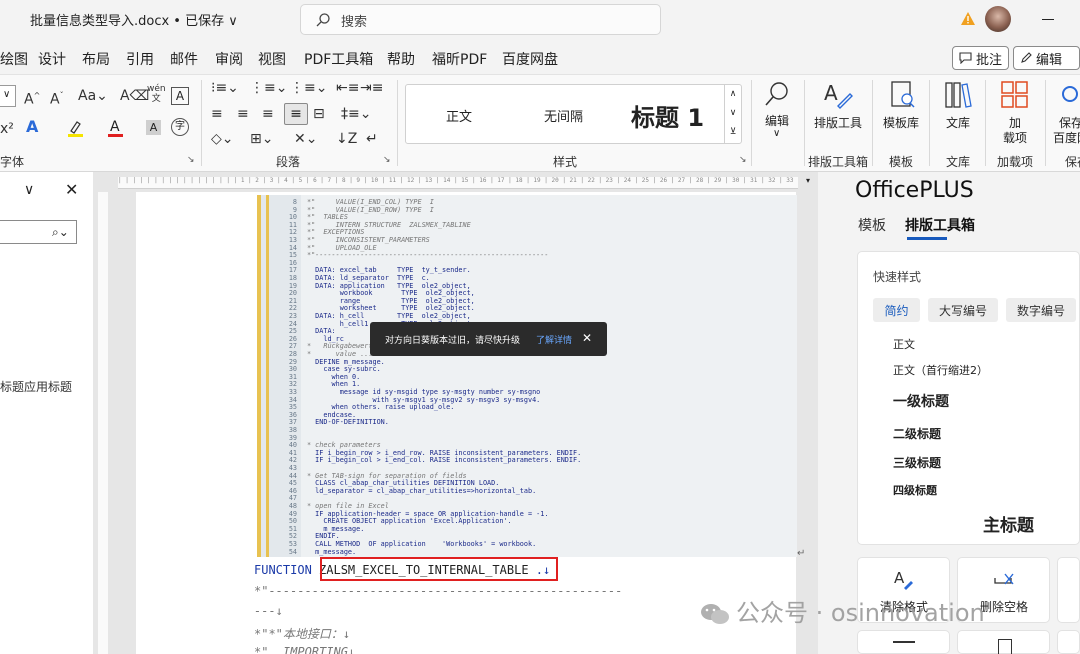 This screenshot has height=654, width=1080. Describe the element at coordinates (901, 122) in the screenshot. I see `template-library-button: 模板库` at that location.